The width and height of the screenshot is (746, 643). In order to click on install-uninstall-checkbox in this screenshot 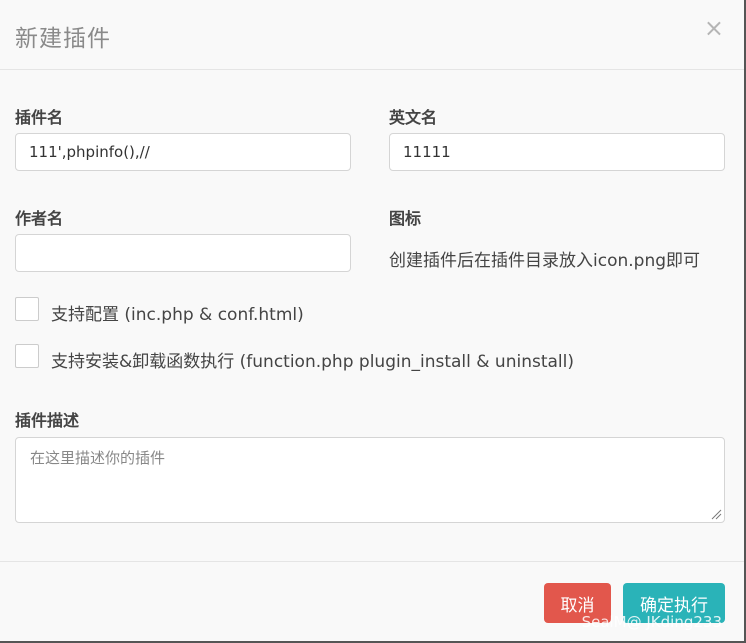, I will do `click(27, 356)`.